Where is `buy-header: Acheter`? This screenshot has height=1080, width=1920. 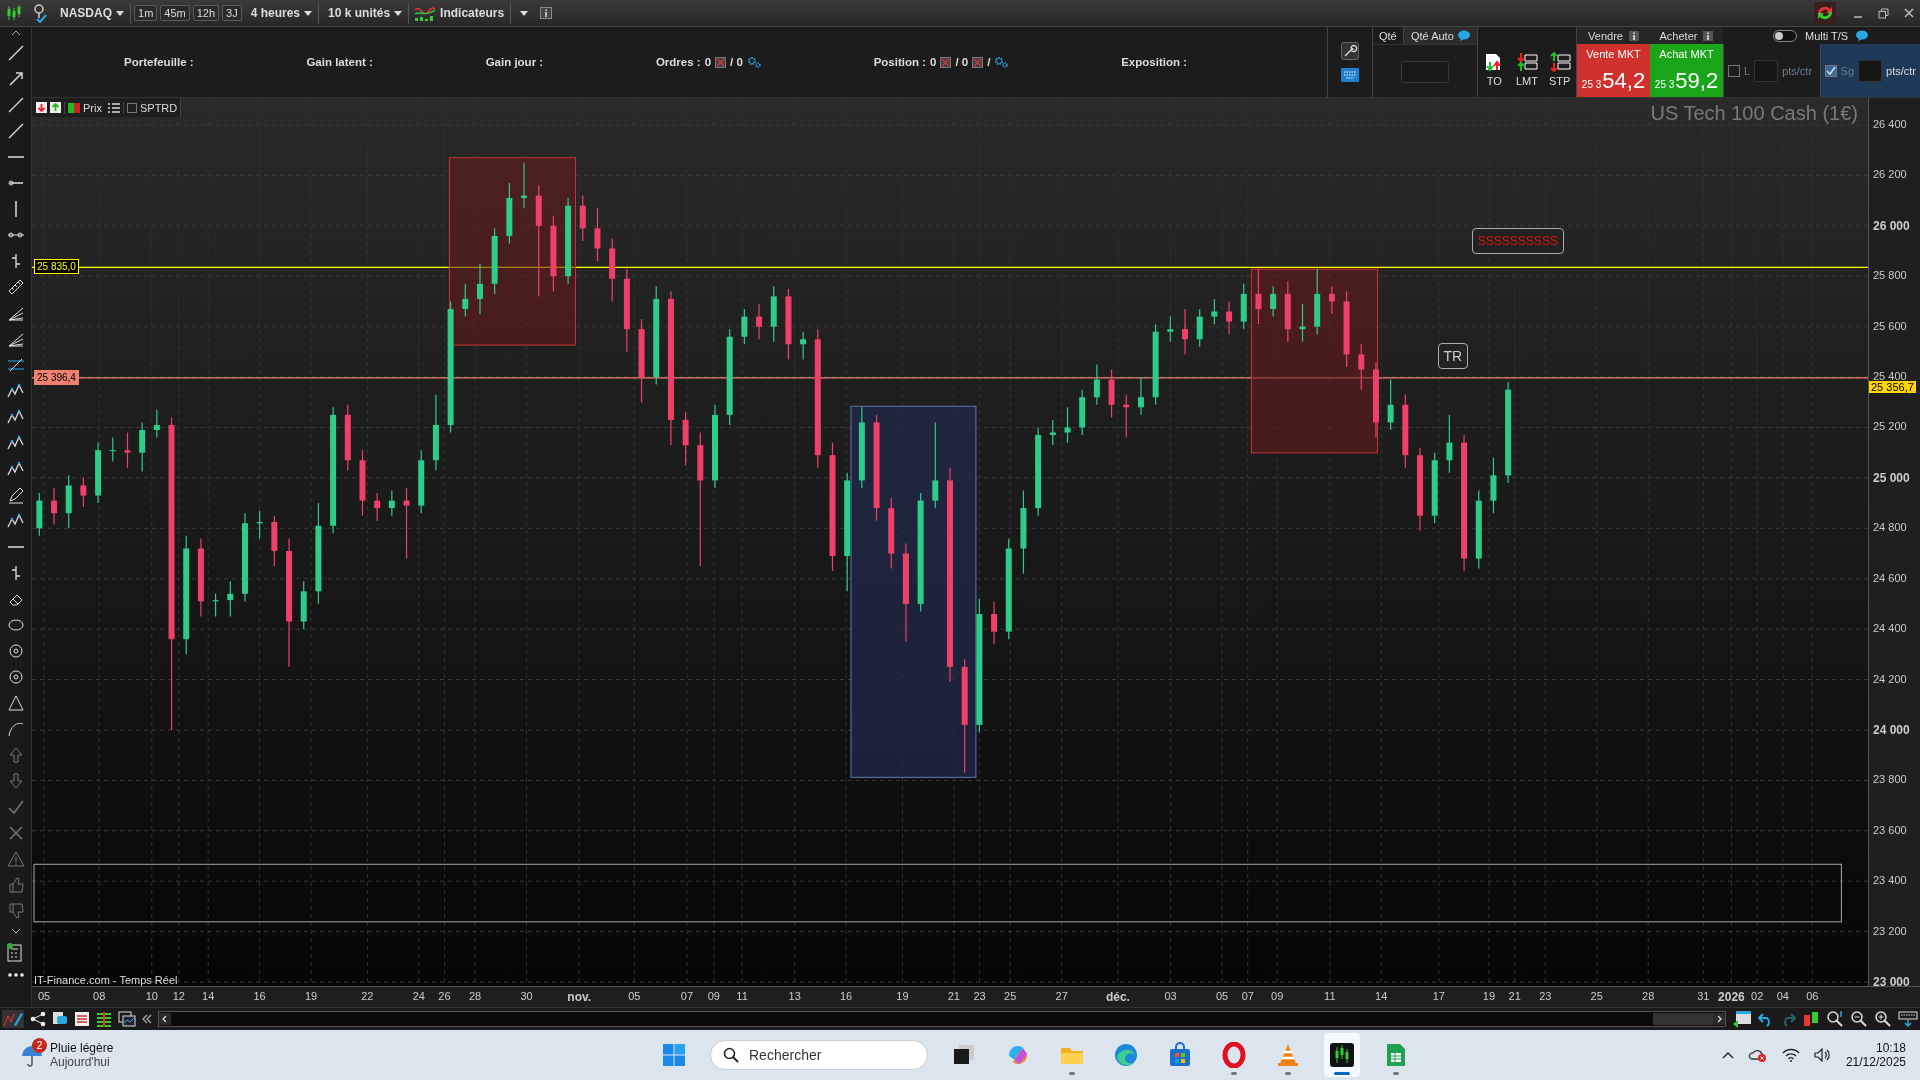
buy-header: Acheter is located at coordinates (1678, 35).